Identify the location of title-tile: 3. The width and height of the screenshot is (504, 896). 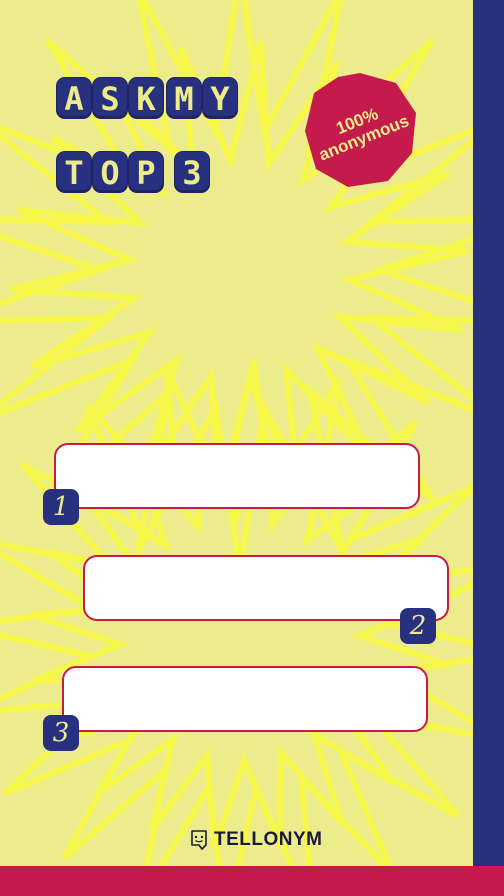
(192, 172).